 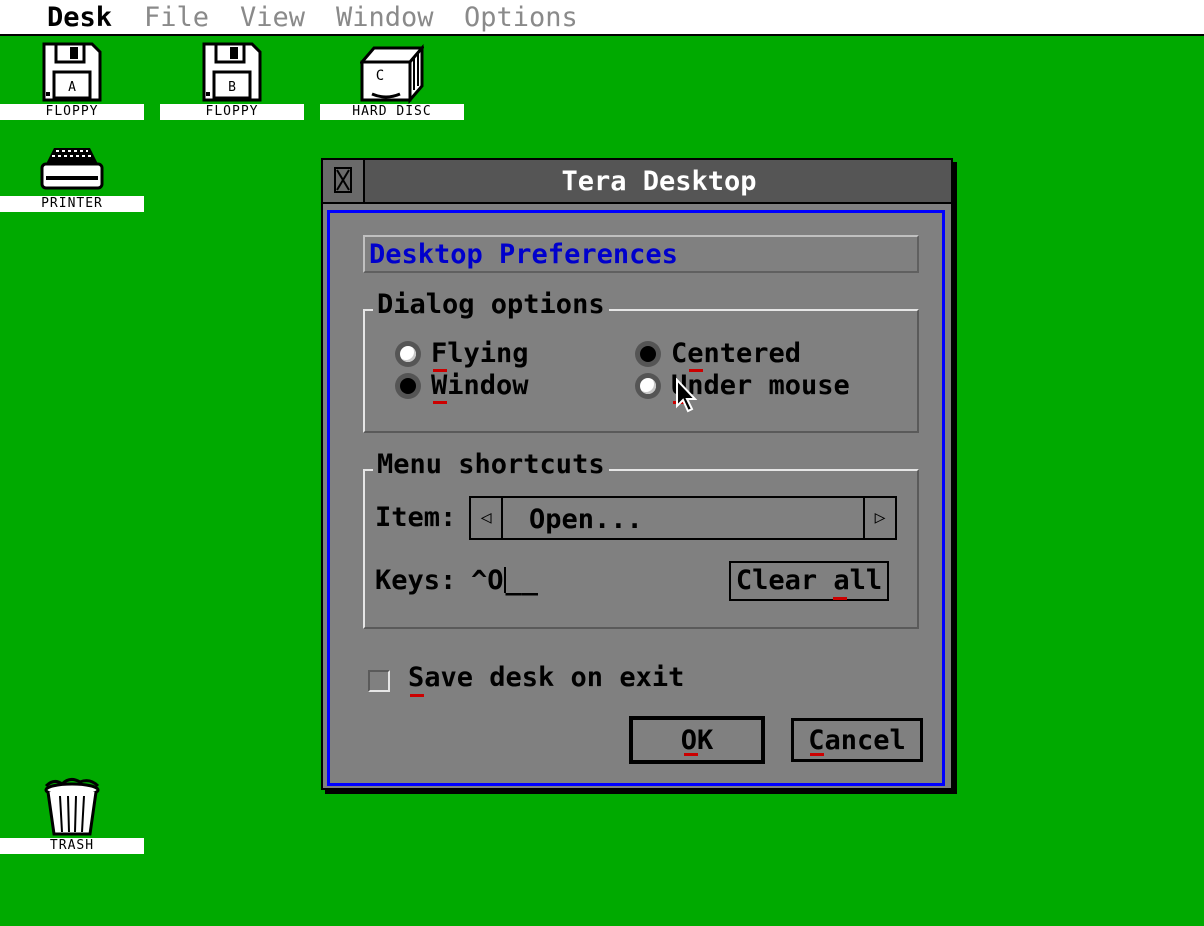 What do you see at coordinates (521, 18) in the screenshot?
I see `menu-options: Options` at bounding box center [521, 18].